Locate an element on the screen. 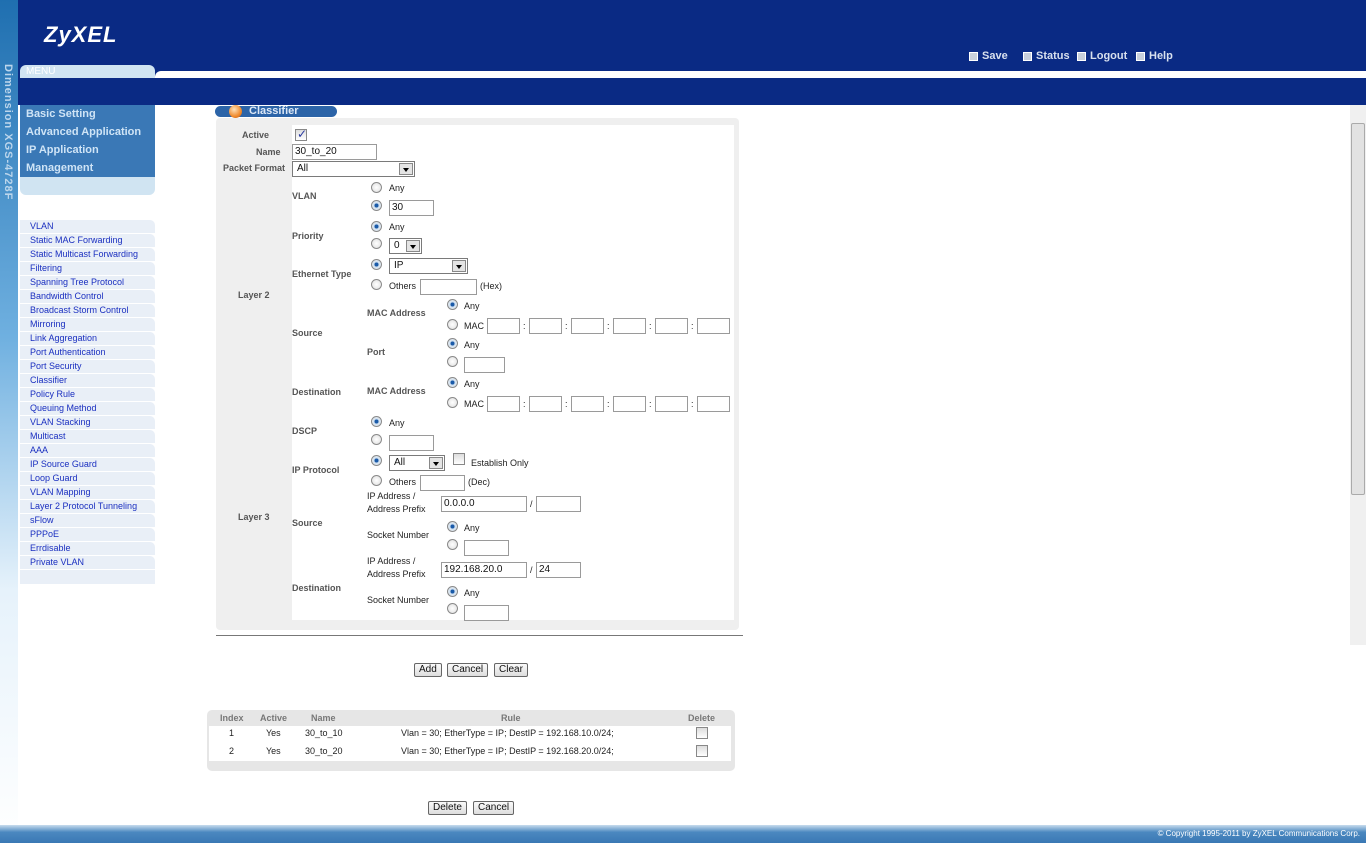 The width and height of the screenshot is (1366, 843). establish-only-checkbox is located at coordinates (459, 459).